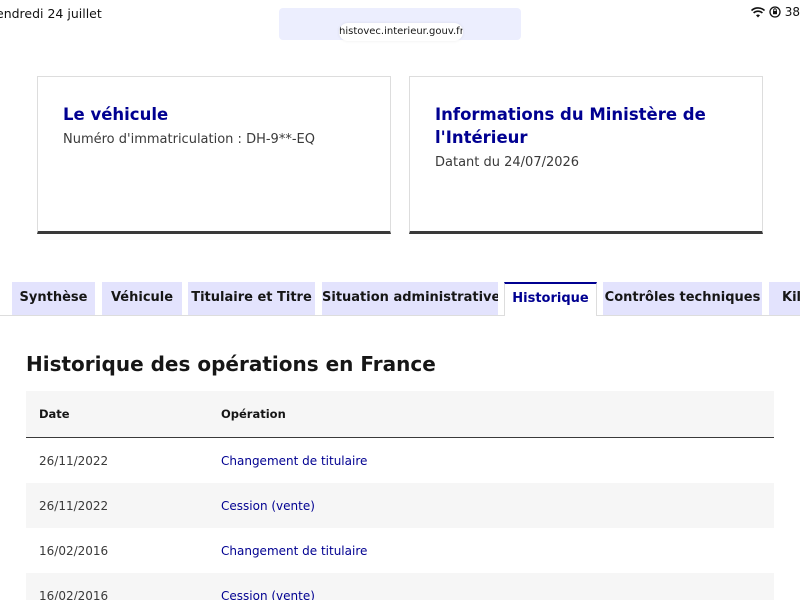 This screenshot has width=800, height=600. I want to click on tab-controles-techniques: Contrôles techniques, so click(682, 298).